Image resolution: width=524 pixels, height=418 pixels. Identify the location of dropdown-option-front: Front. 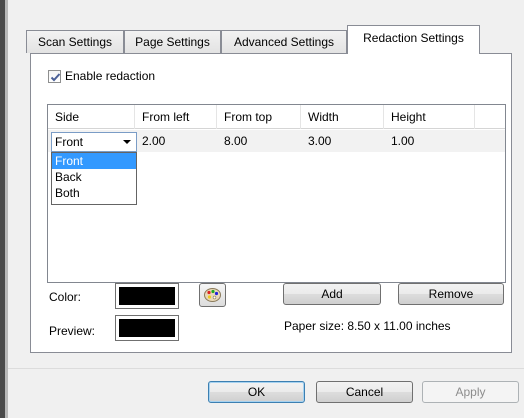
(94, 161).